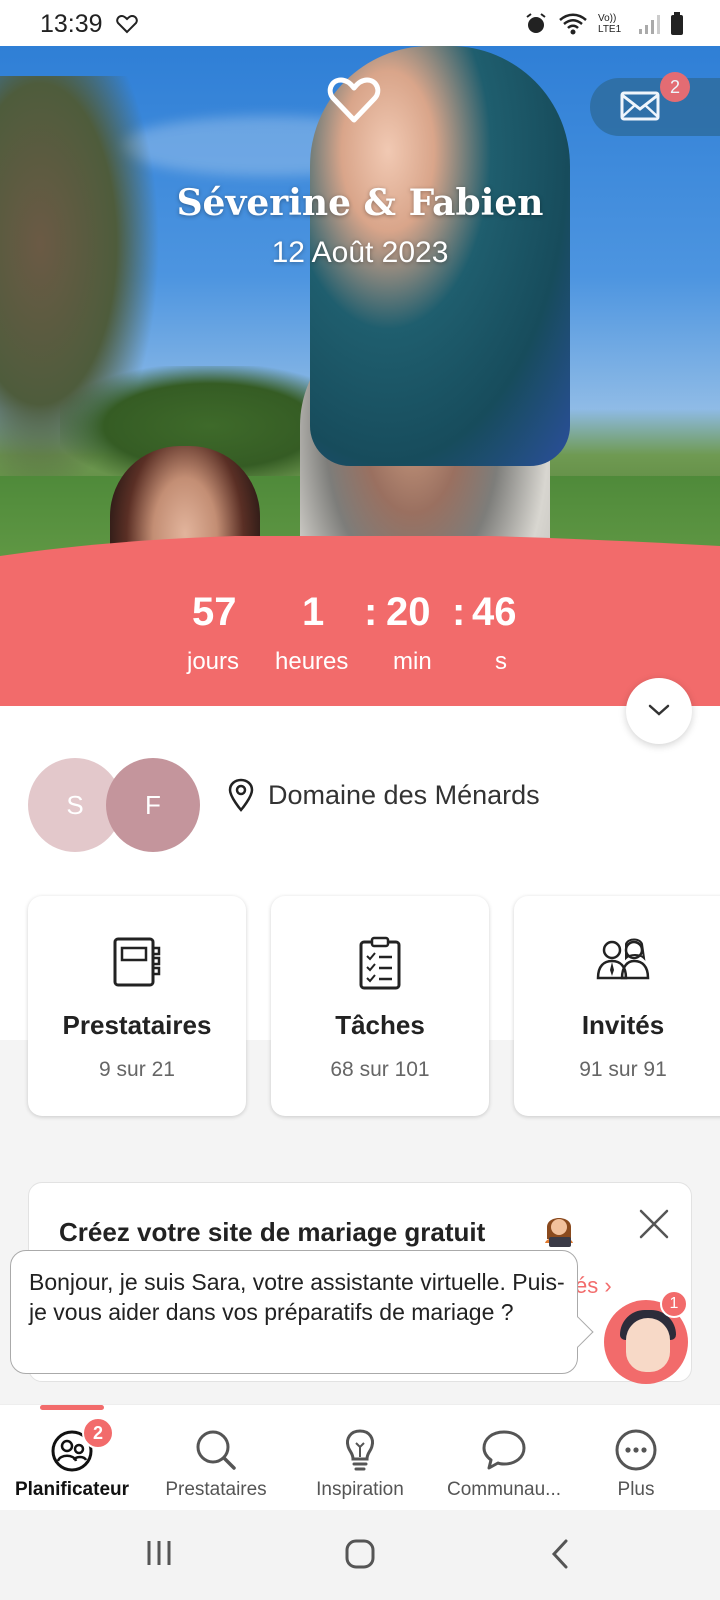 The image size is (720, 1600). Describe the element at coordinates (360, 648) in the screenshot. I see `countdown: 57 1 : 20 : 46 jours heures min s` at that location.